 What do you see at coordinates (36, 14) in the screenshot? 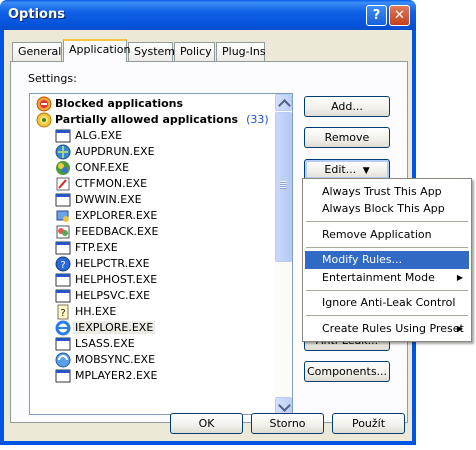
I see `window-title: Options` at bounding box center [36, 14].